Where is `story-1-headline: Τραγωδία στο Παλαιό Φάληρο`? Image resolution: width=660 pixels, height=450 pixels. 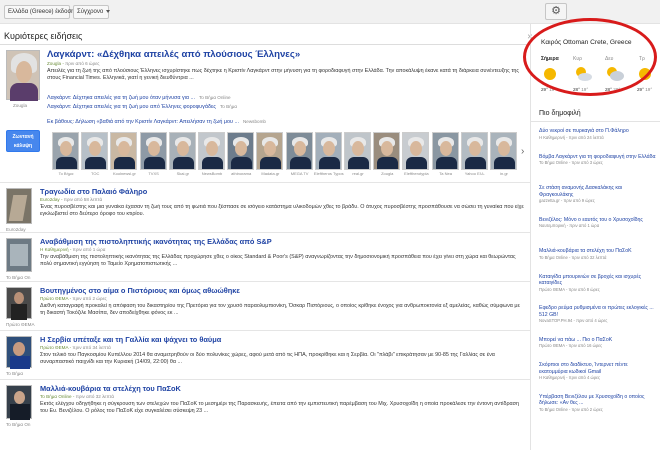
story-1-headline: Τραγωδία στο Παλαιό Φάληρο is located at coordinates (93, 191).